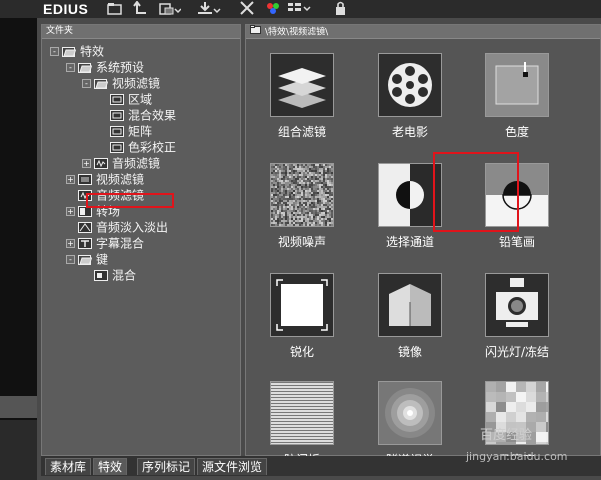 The height and width of the screenshot is (480, 601). I want to click on delete-icon, so click(247, 8).